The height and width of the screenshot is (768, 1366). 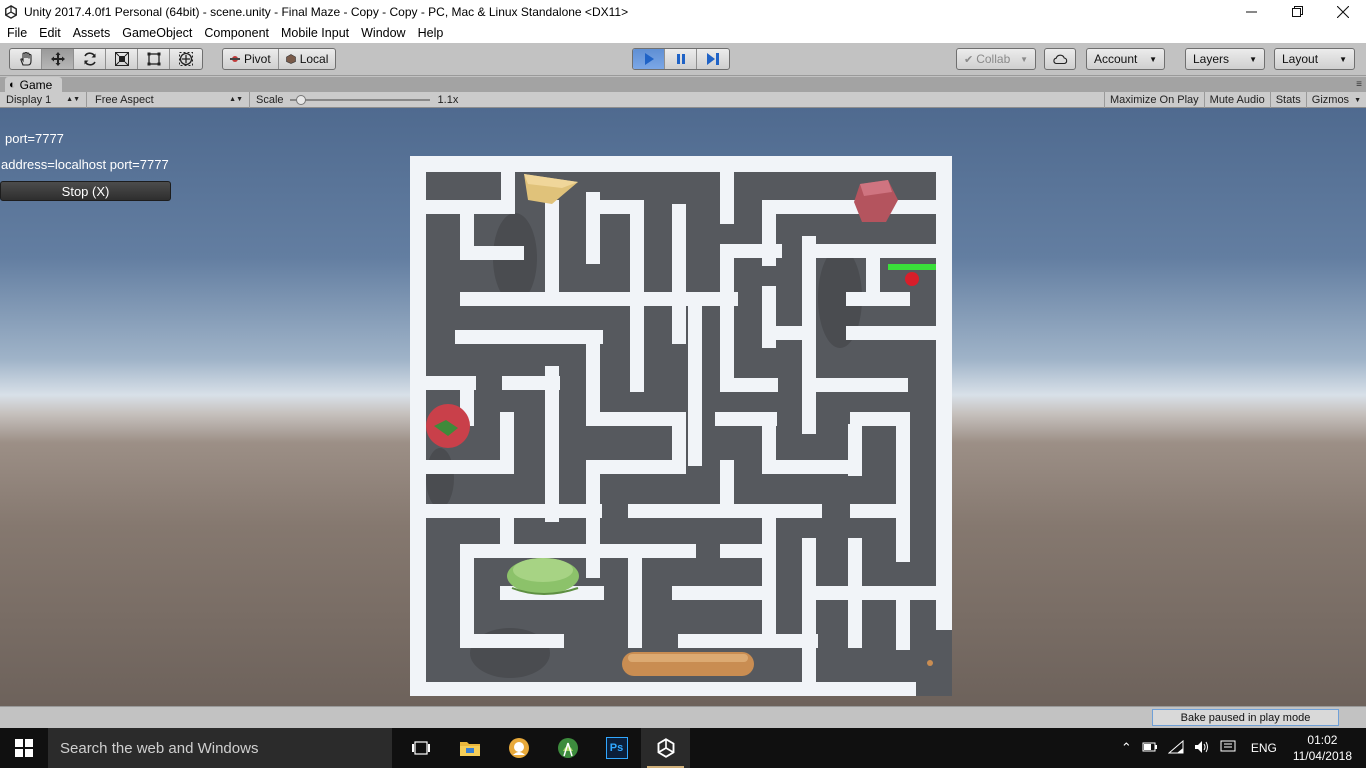 I want to click on toggle-mute-audio: Mute Audio, so click(x=1236, y=100).